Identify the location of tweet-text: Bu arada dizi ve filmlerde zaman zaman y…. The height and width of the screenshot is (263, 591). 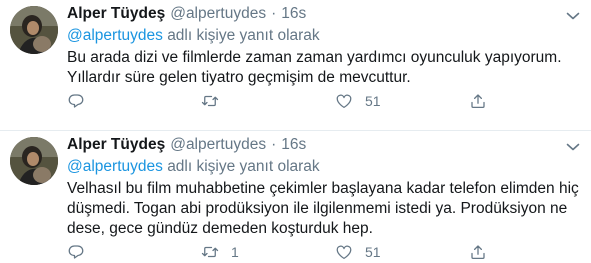
(324, 68).